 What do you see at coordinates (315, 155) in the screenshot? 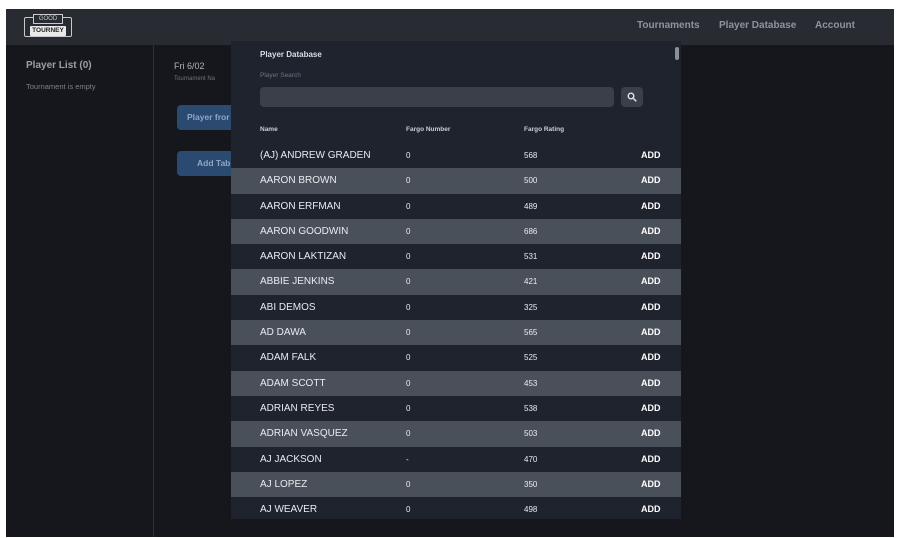
I see `player-name: (AJ) ANDREW GRADEN` at bounding box center [315, 155].